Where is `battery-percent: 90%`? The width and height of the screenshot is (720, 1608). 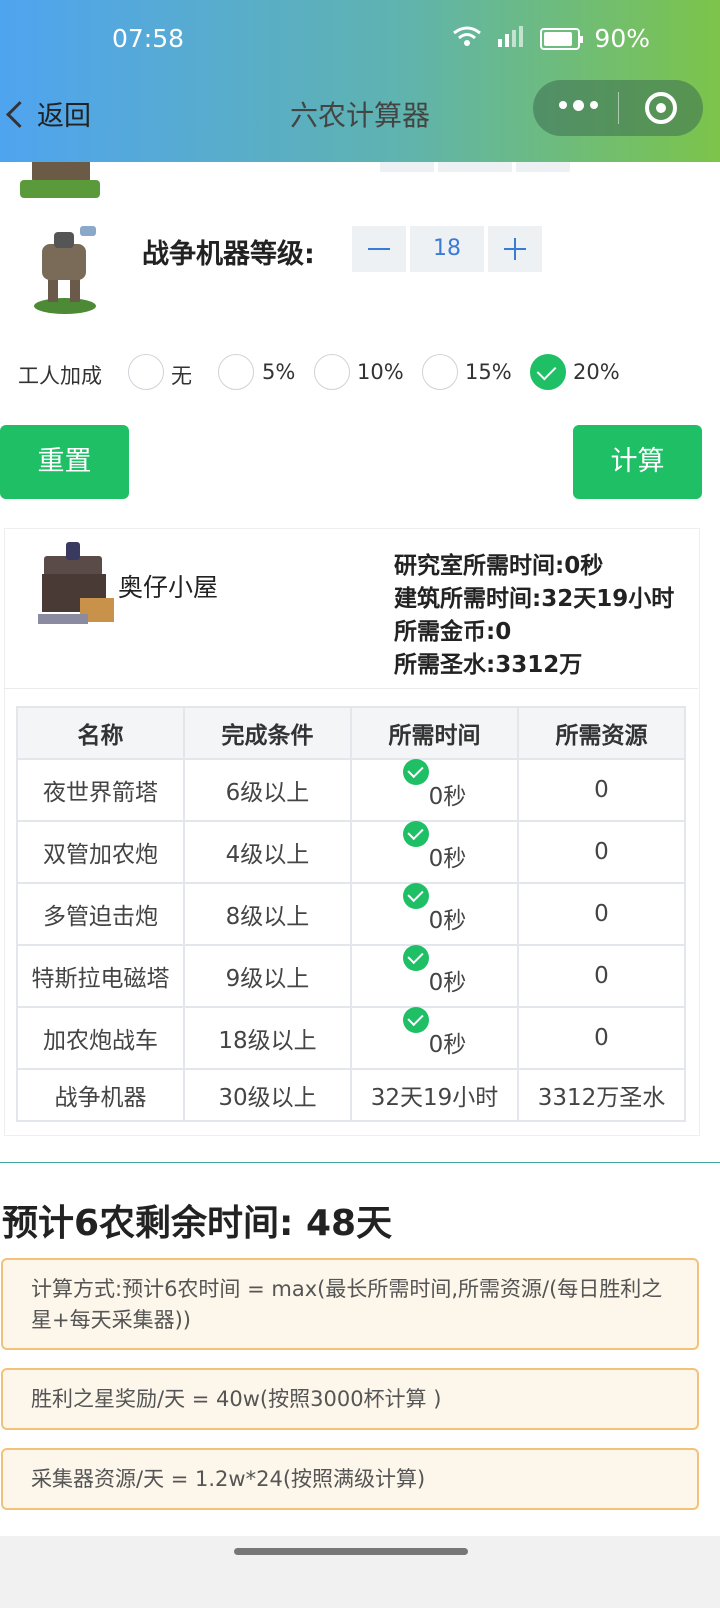
battery-percent: 90% is located at coordinates (622, 38).